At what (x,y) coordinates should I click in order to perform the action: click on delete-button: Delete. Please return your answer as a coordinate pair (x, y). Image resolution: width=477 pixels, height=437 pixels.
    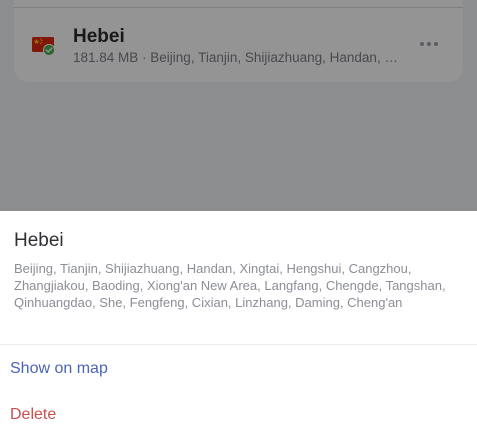
    Looking at the image, I should click on (33, 415).